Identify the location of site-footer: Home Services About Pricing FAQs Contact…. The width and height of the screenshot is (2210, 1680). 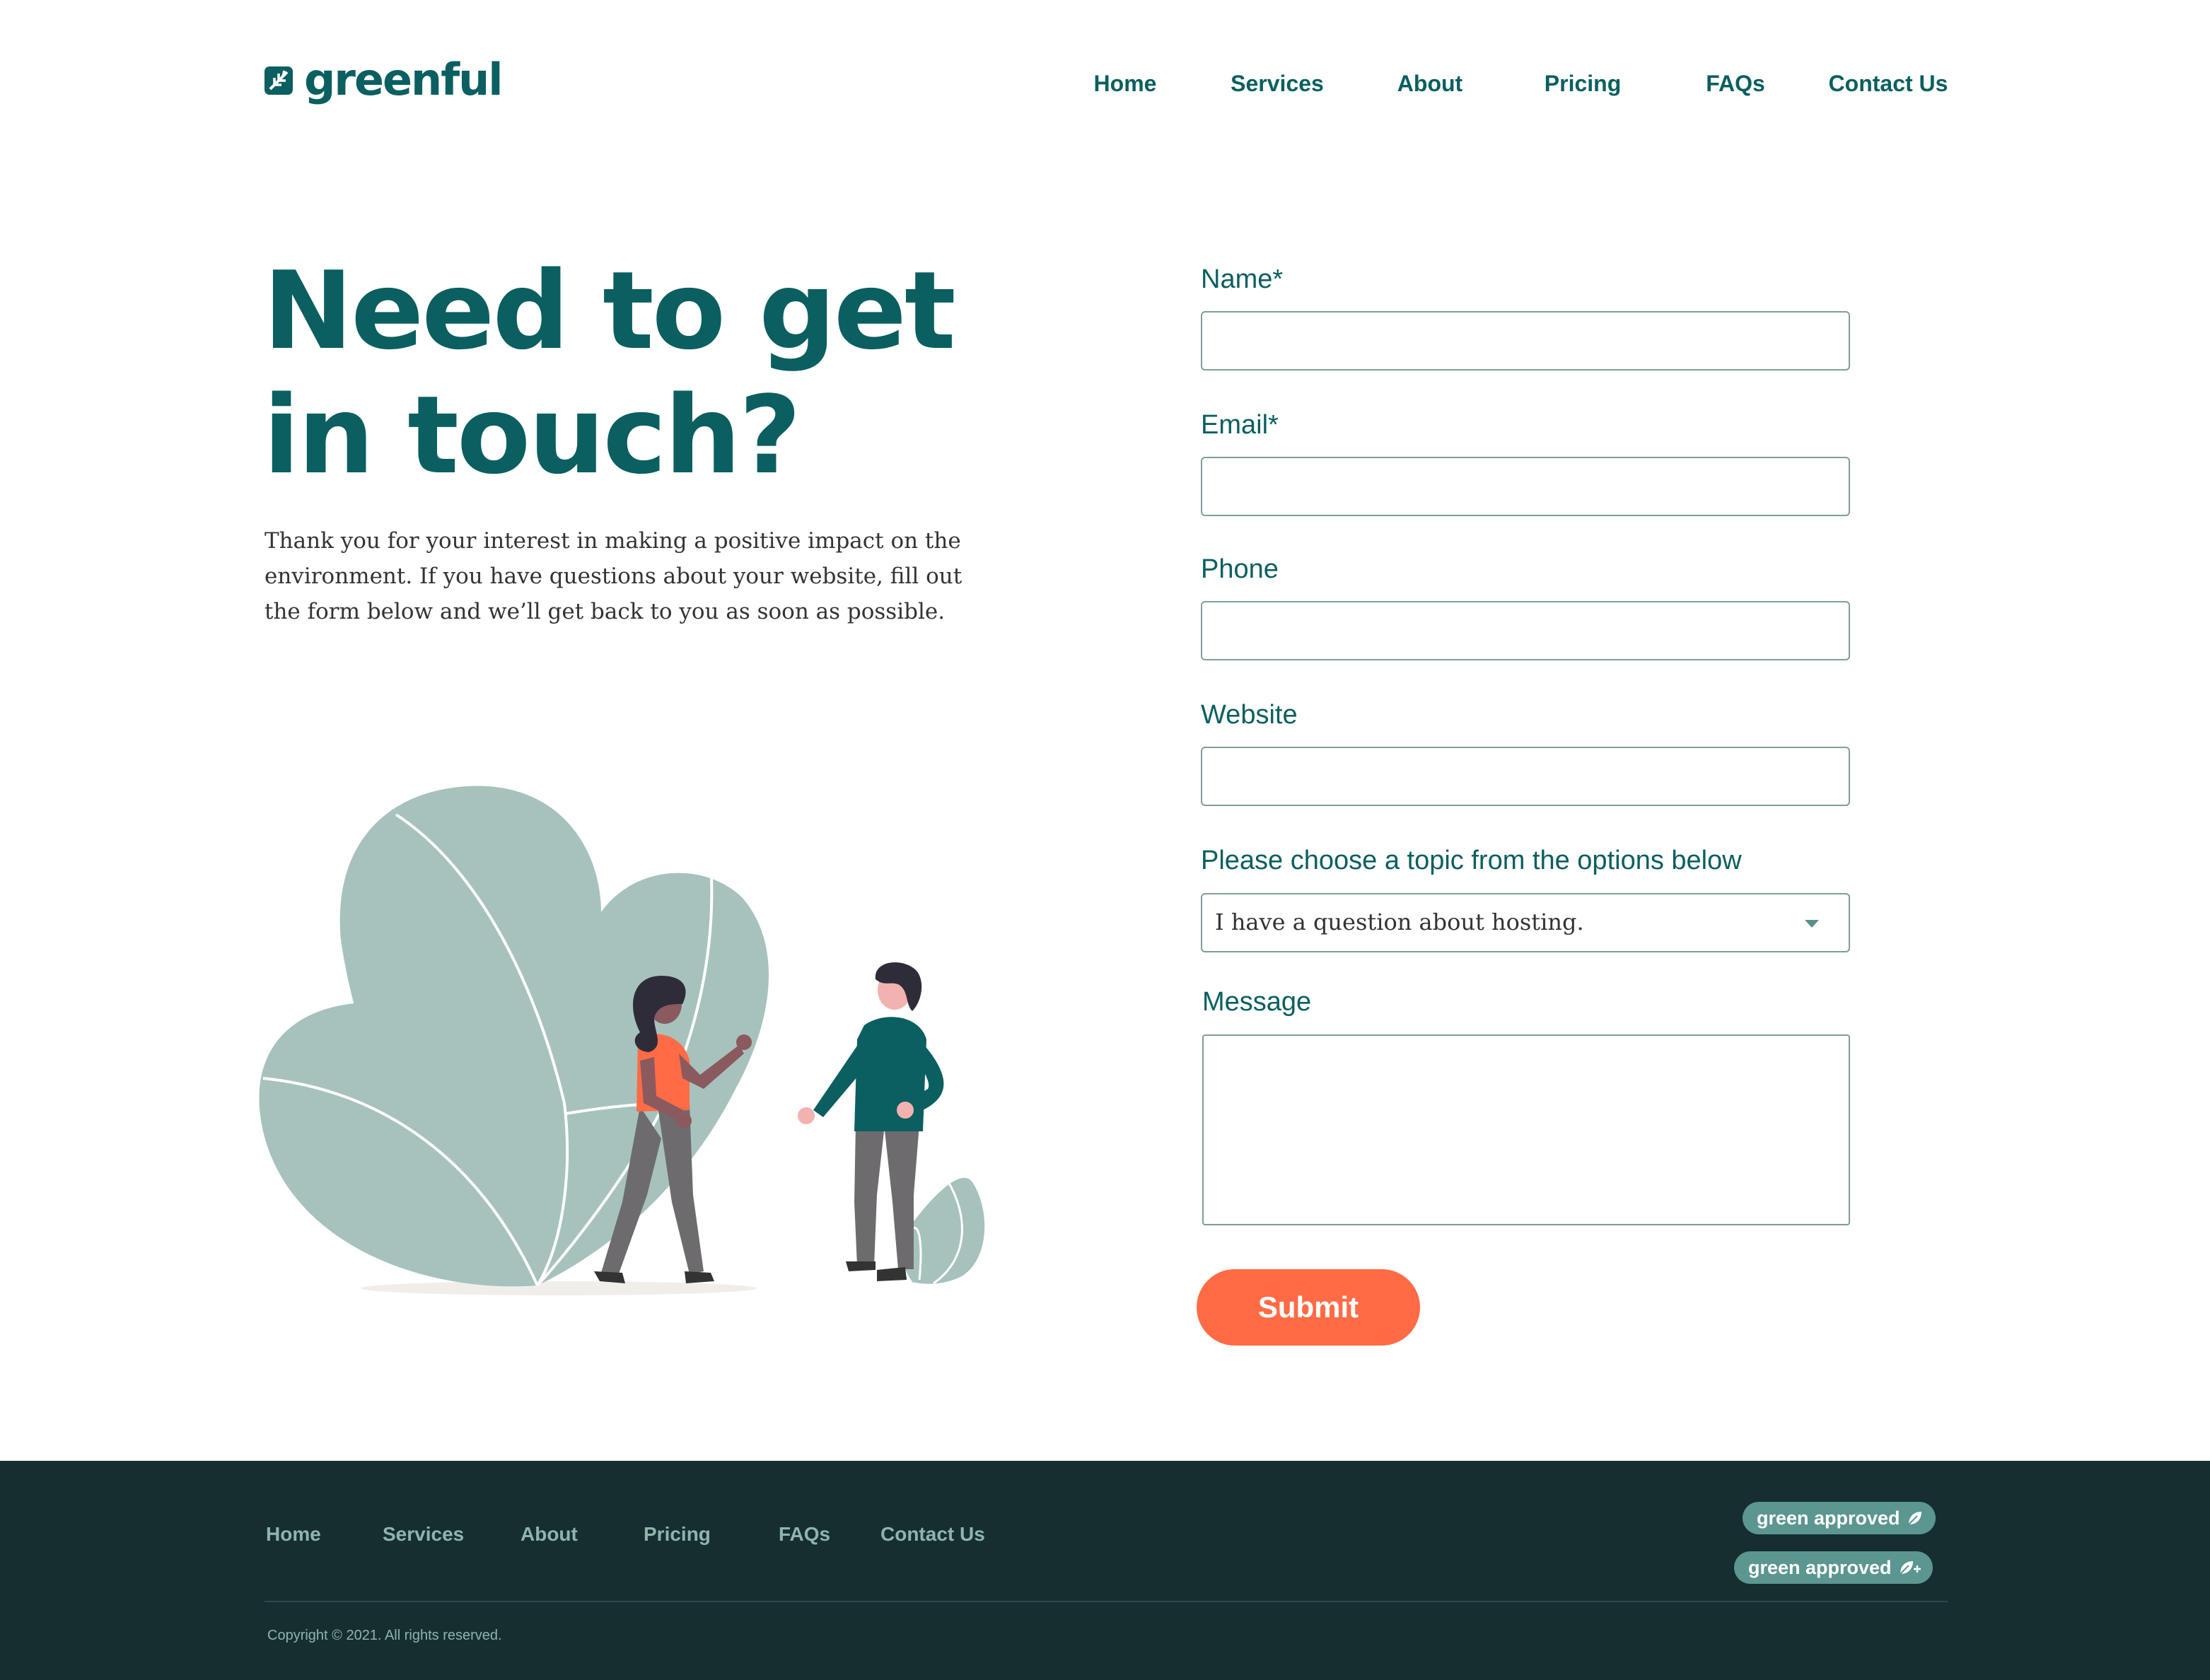
(1105, 1571).